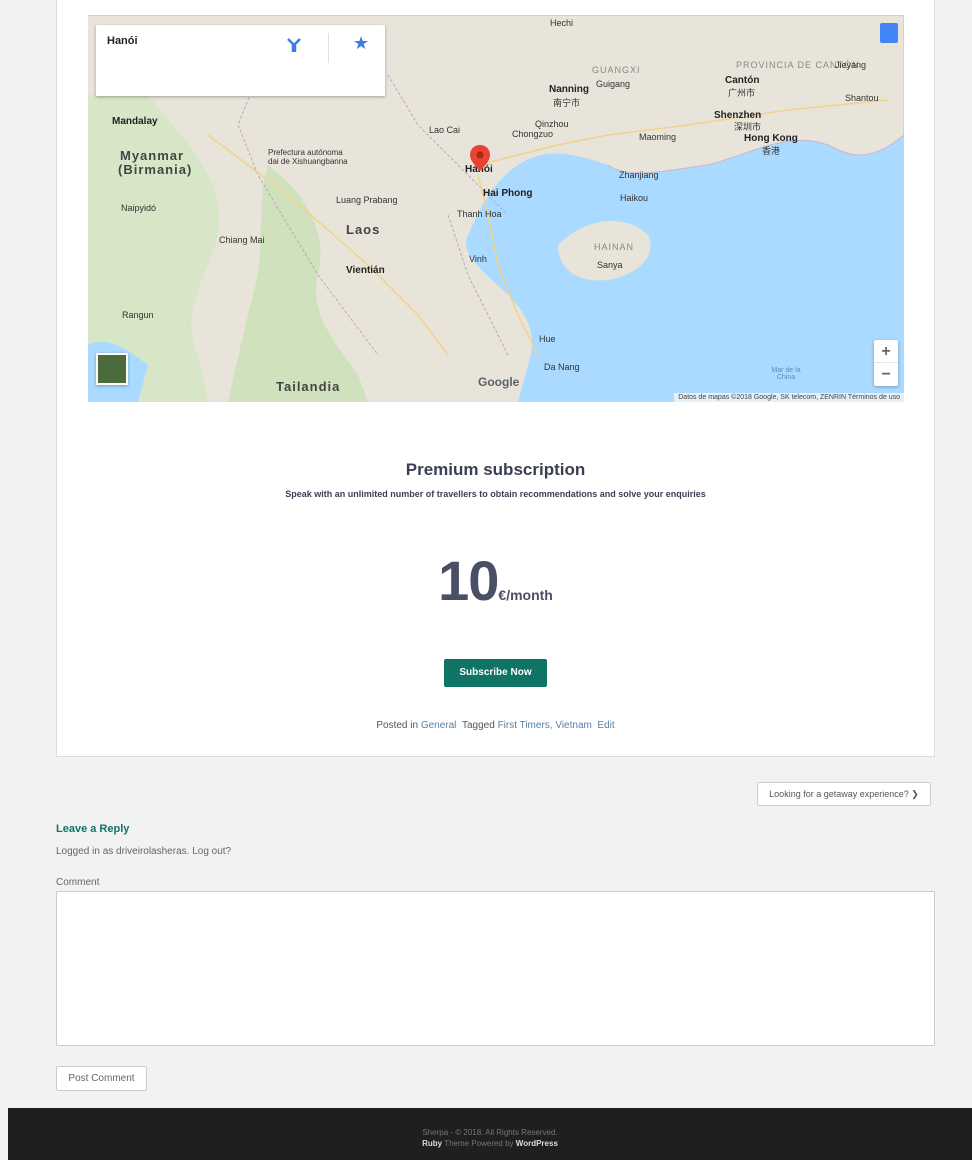  Describe the element at coordinates (562, 23) in the screenshot. I see `map-label-hechi: Hechi` at that location.